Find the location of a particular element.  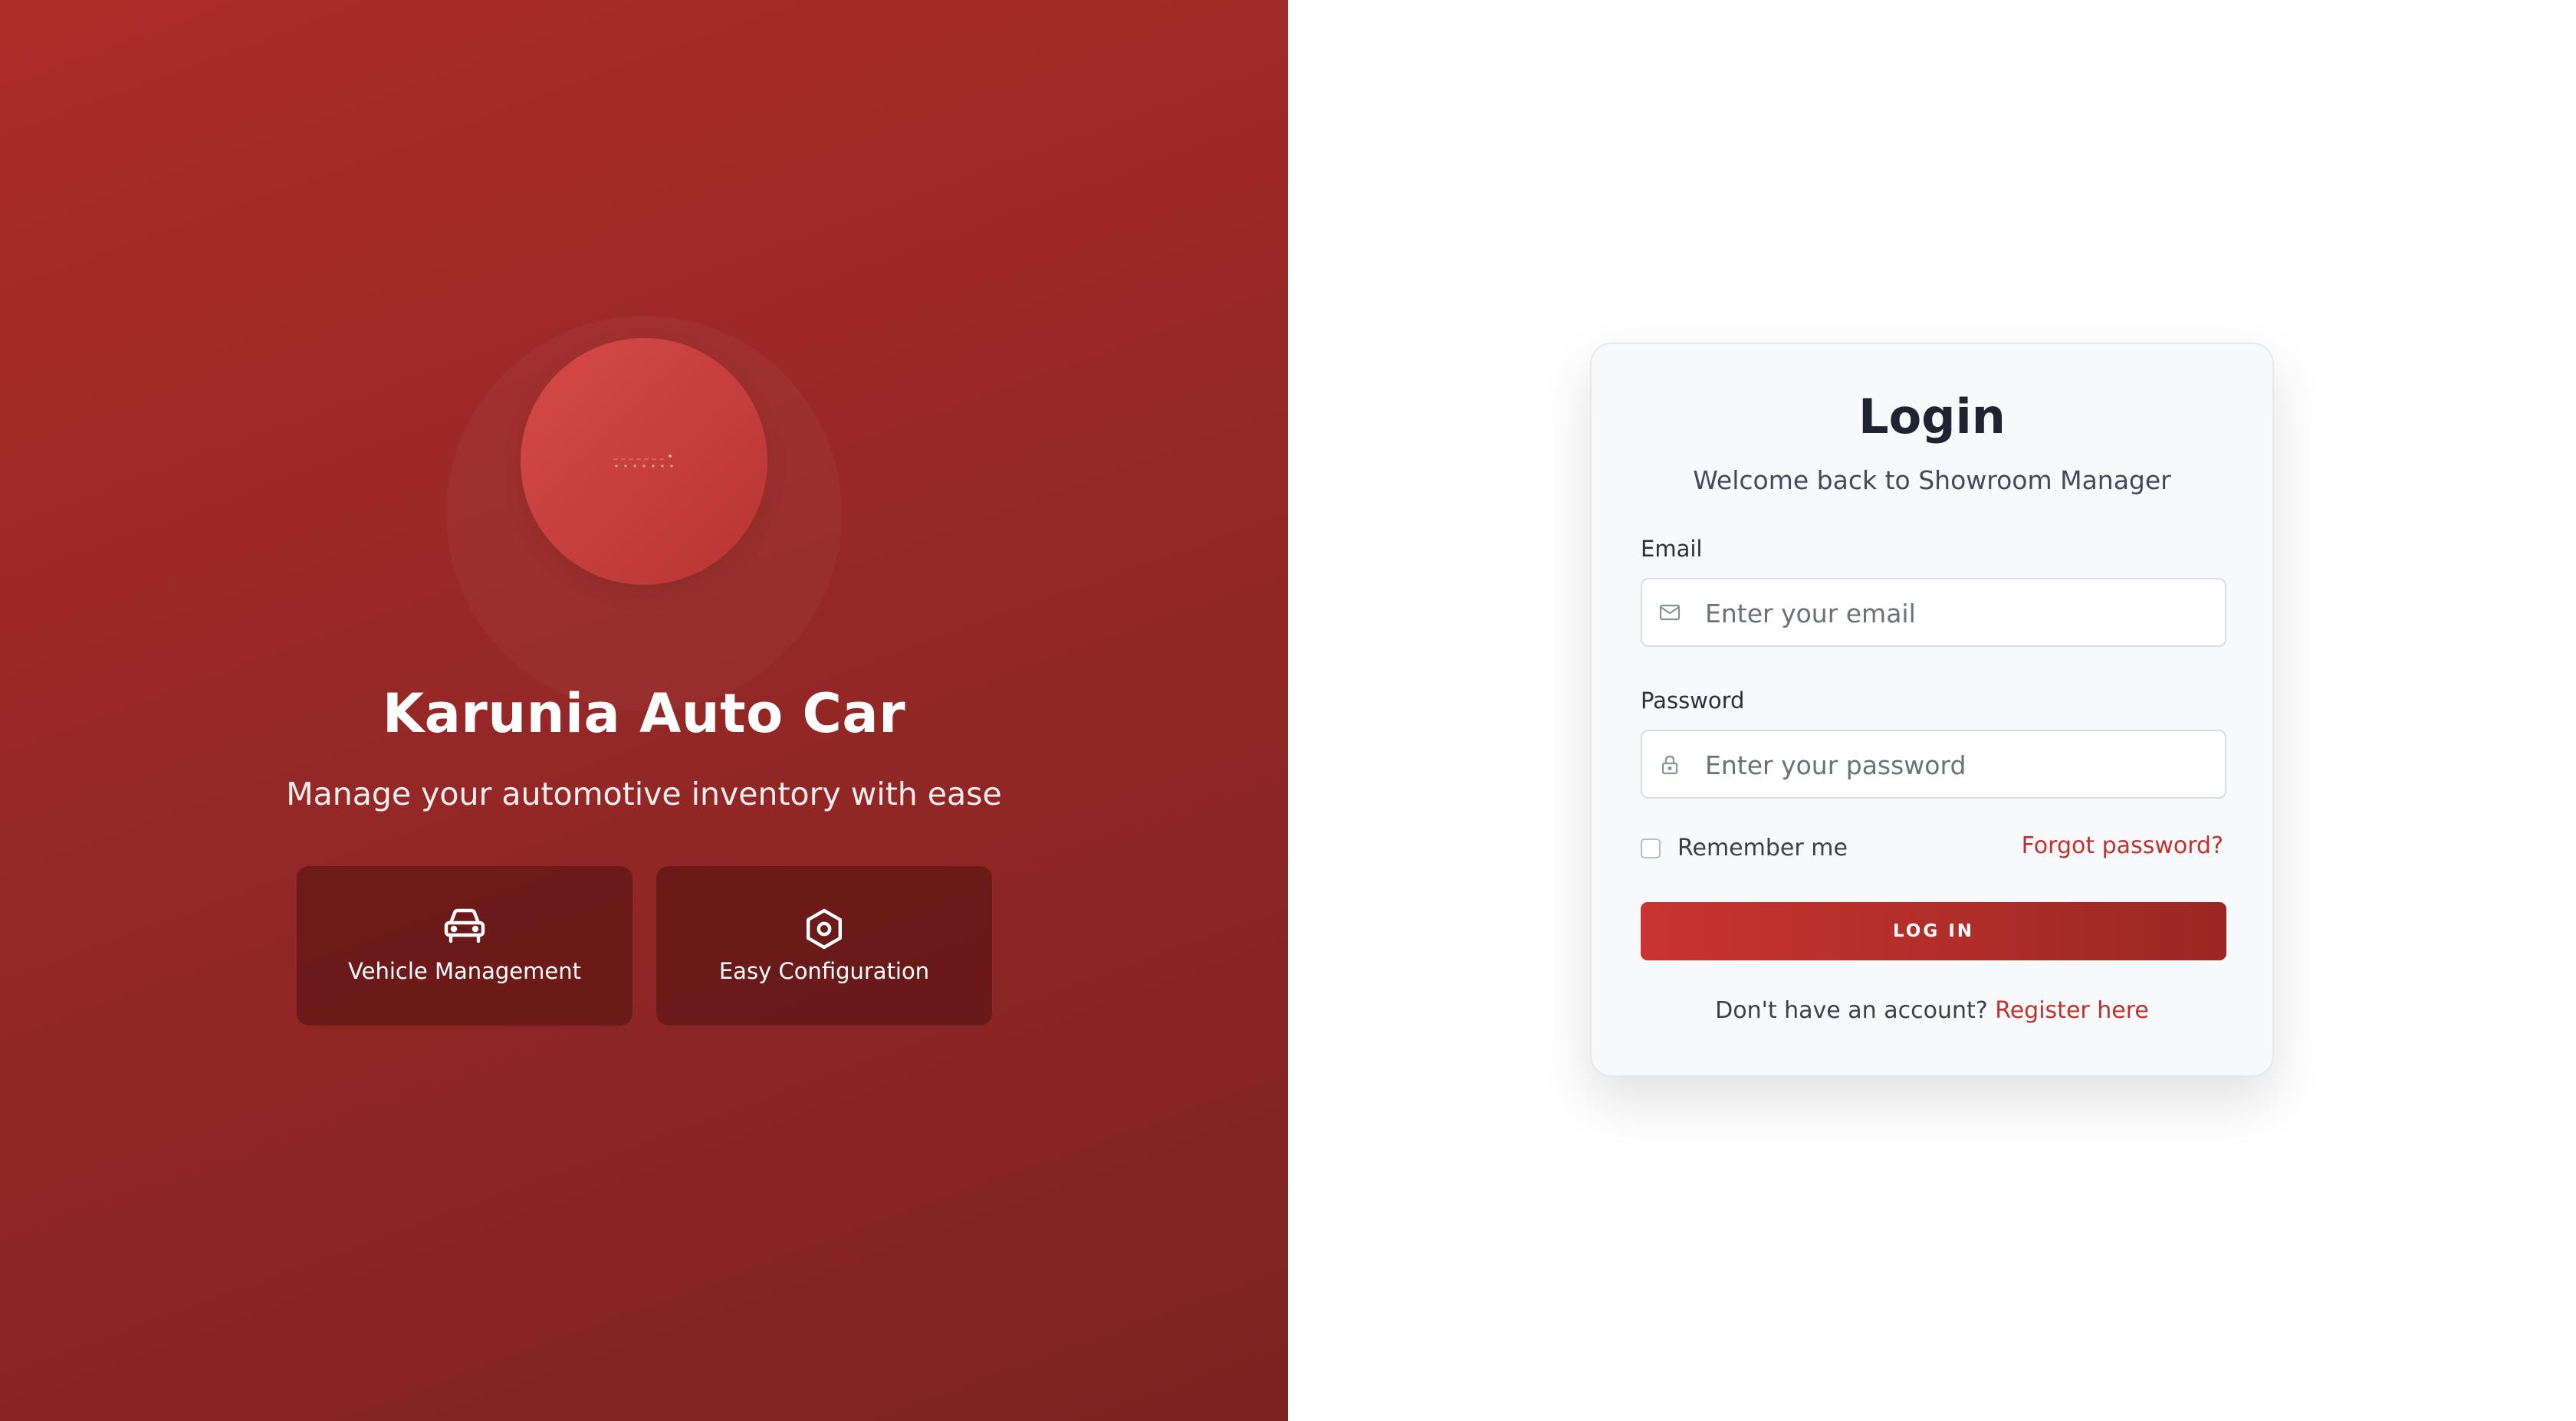

remember-label: Remember me is located at coordinates (1763, 848).